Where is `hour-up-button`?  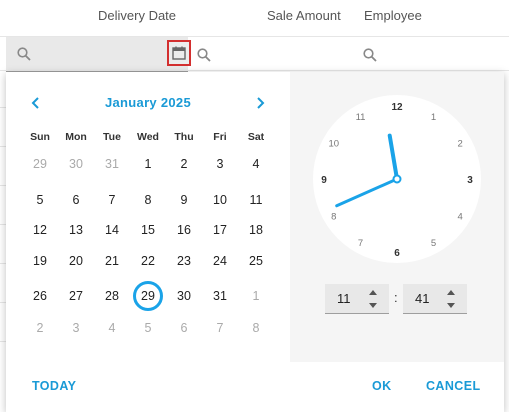 hour-up-button is located at coordinates (373, 292).